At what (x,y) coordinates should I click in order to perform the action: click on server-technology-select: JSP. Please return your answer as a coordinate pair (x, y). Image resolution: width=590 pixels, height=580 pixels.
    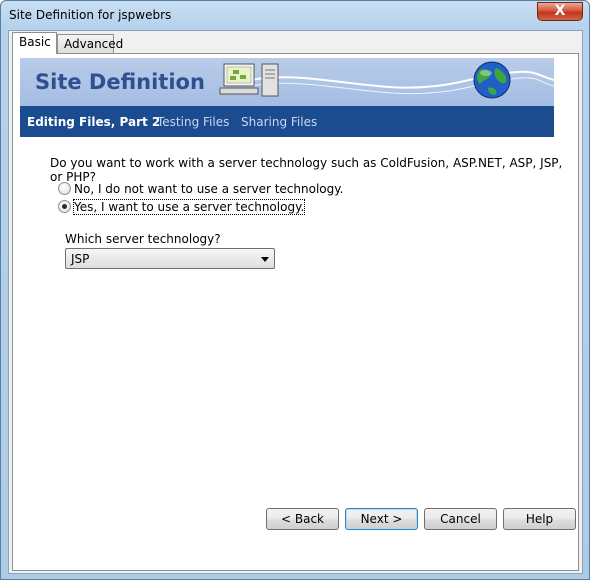
    Looking at the image, I should click on (170, 258).